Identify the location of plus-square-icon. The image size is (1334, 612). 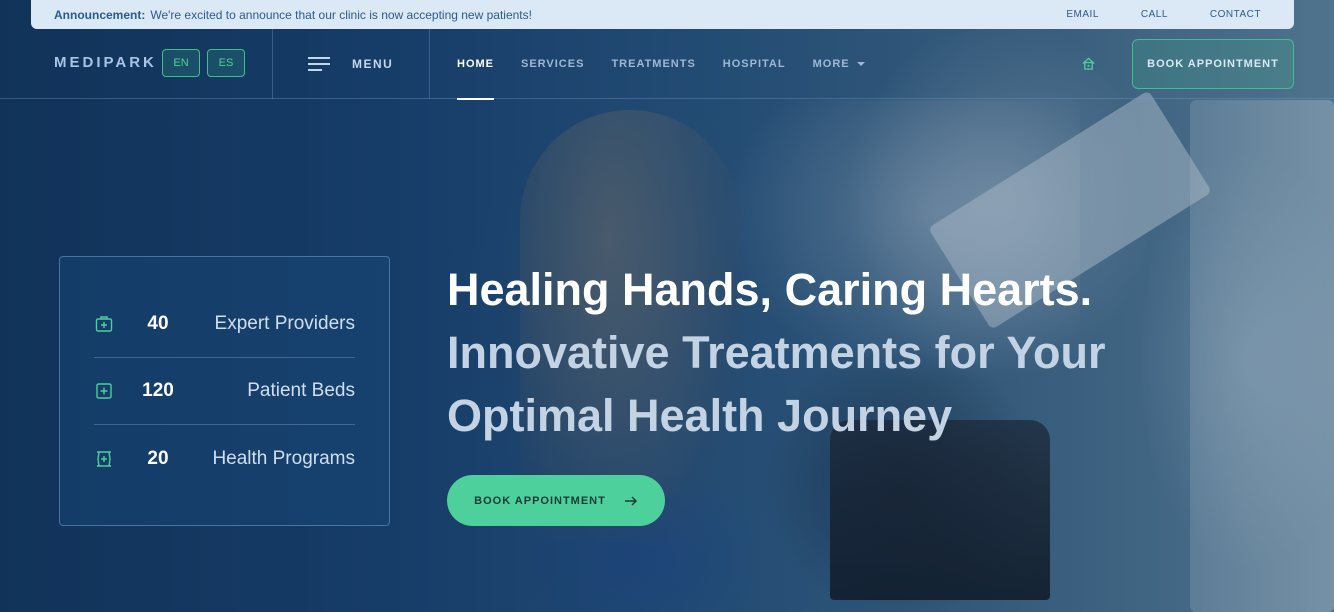
(104, 391).